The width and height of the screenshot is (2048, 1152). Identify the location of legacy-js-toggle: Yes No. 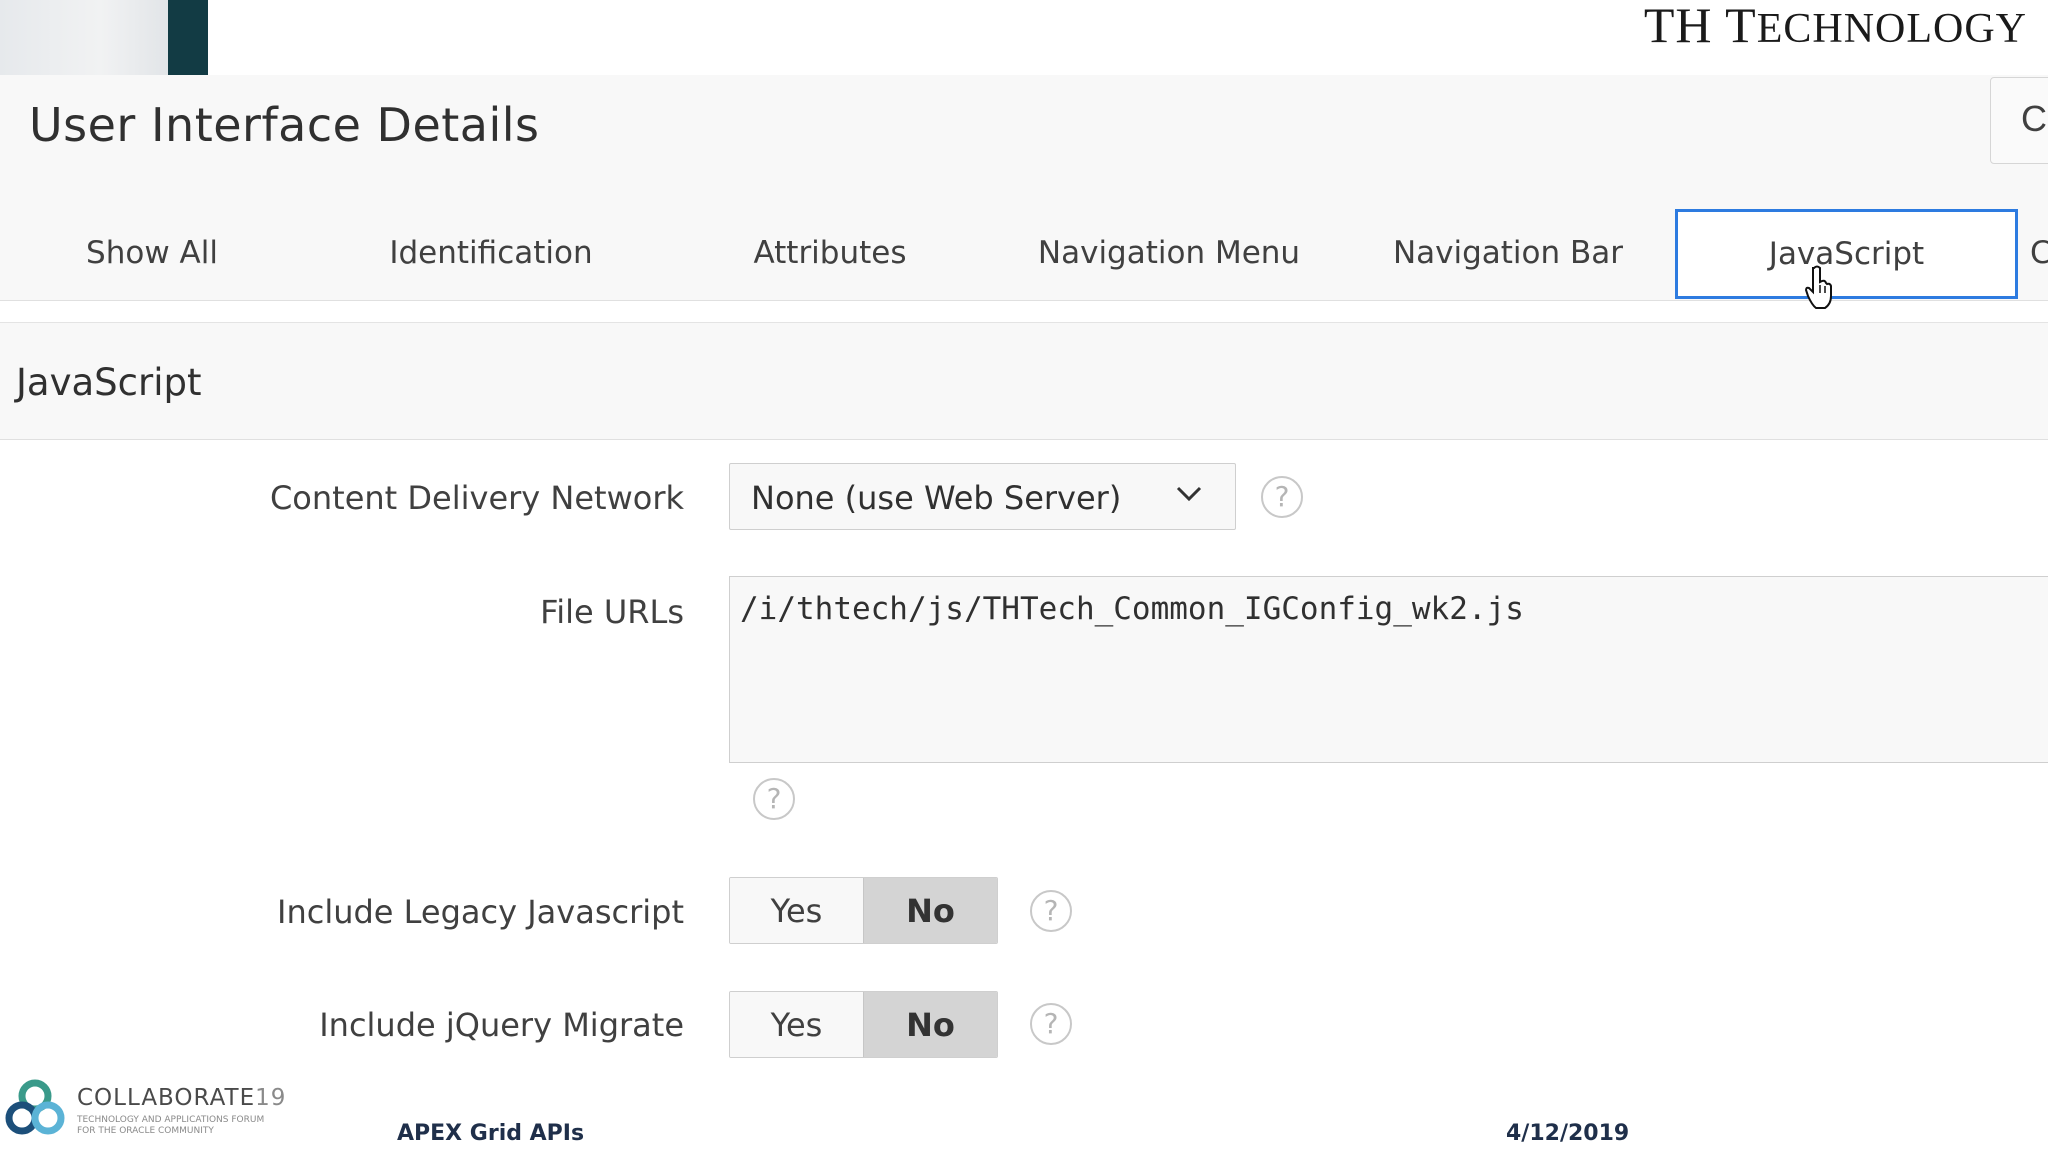
(863, 910).